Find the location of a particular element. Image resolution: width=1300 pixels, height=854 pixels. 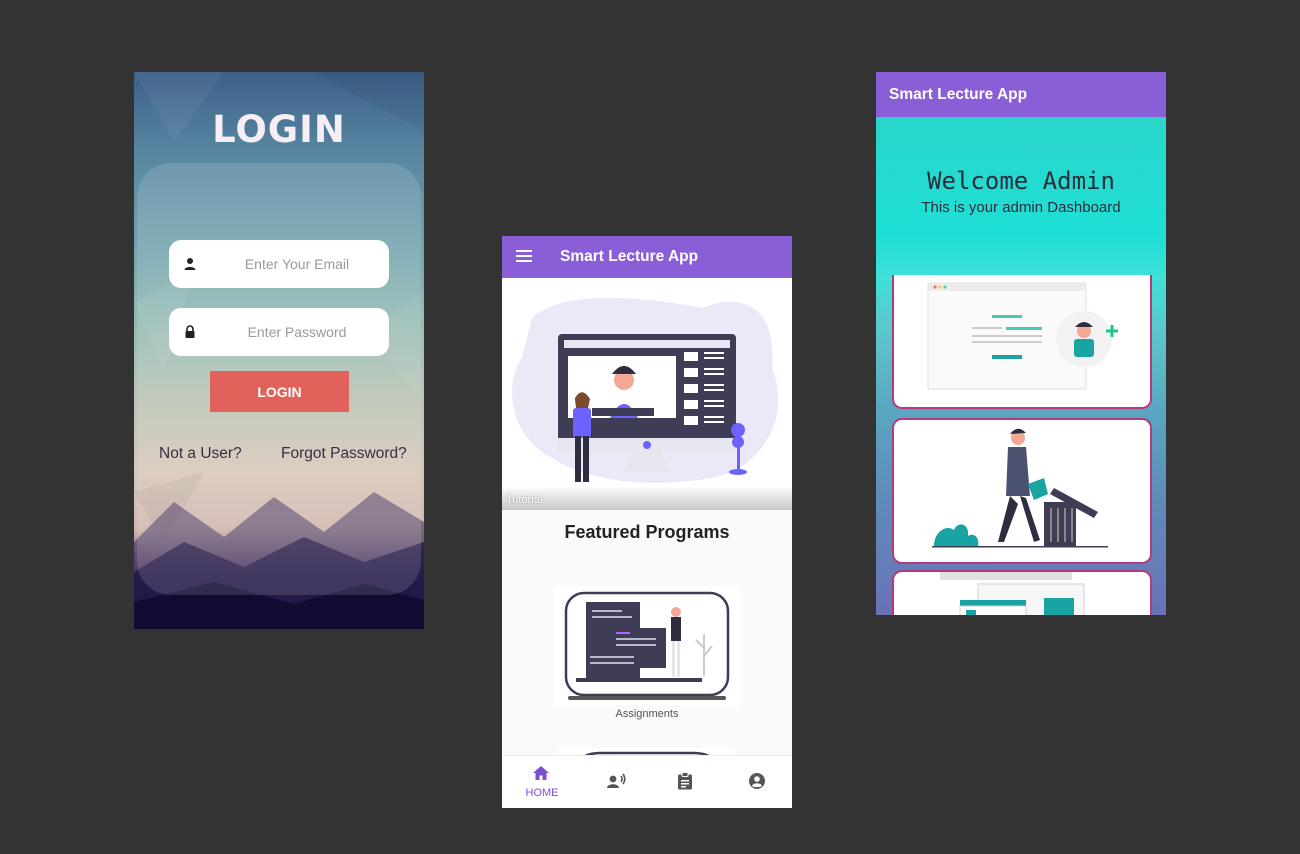

bottom-navigation: HOME is located at coordinates (647, 781).